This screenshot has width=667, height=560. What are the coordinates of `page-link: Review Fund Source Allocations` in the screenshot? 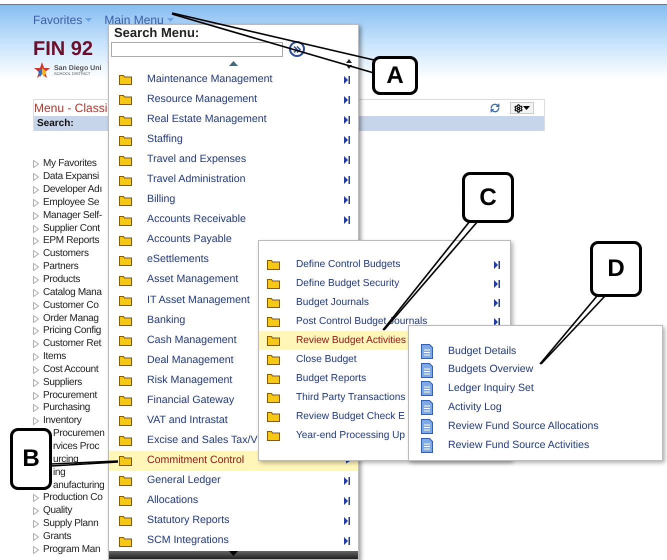 It's located at (523, 426).